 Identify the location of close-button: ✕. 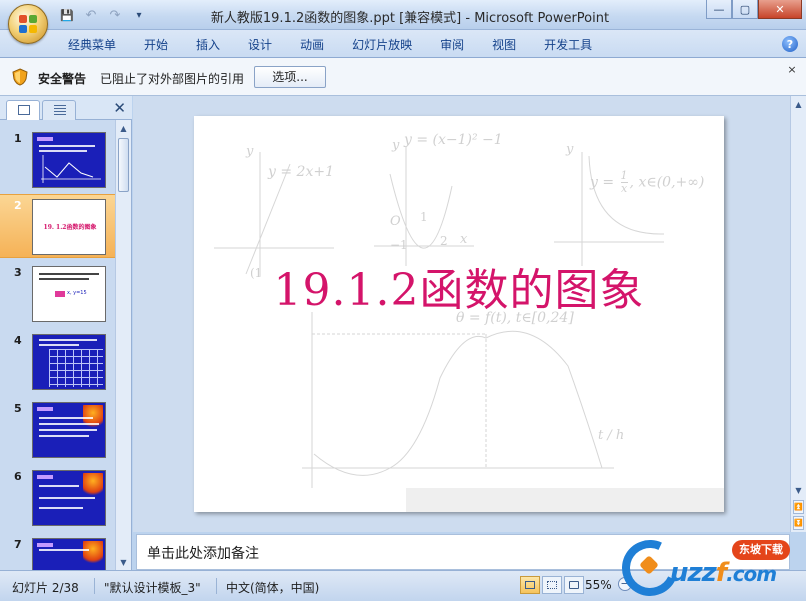
(780, 9).